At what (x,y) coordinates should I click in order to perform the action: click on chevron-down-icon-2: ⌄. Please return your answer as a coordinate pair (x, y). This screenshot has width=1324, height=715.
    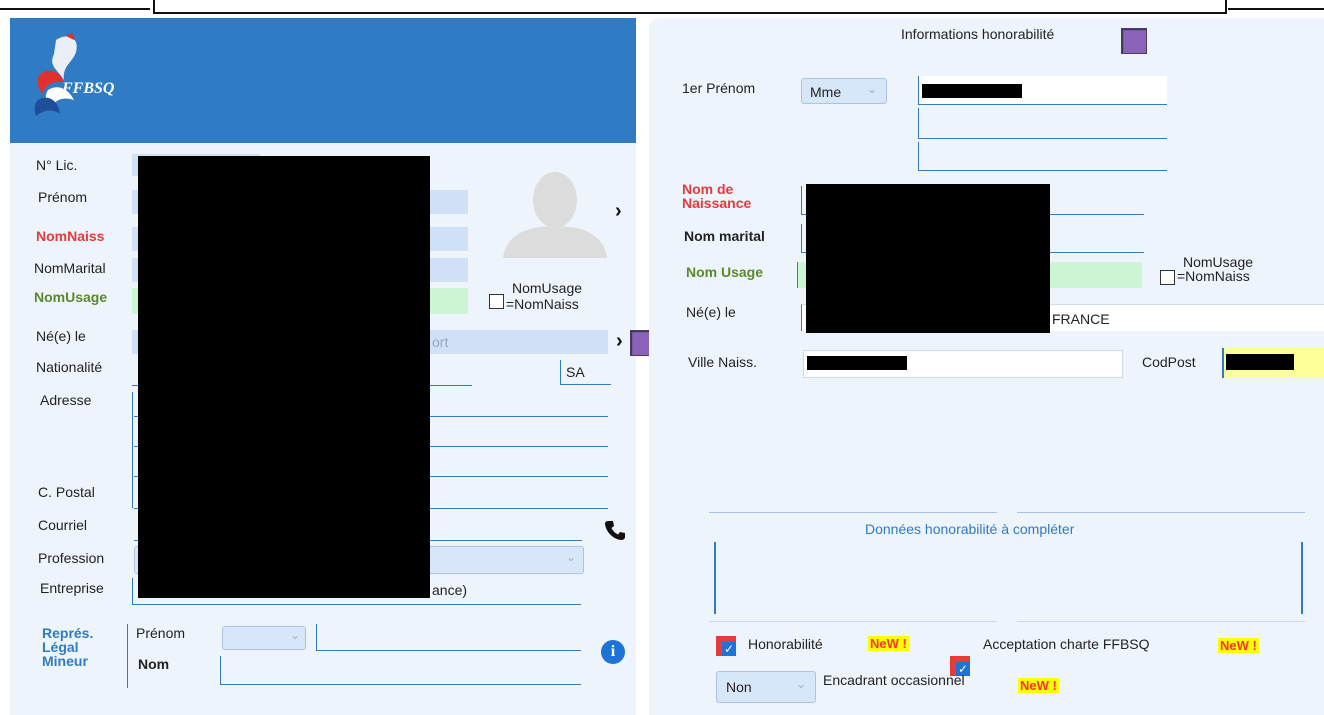
    Looking at the image, I should click on (295, 635).